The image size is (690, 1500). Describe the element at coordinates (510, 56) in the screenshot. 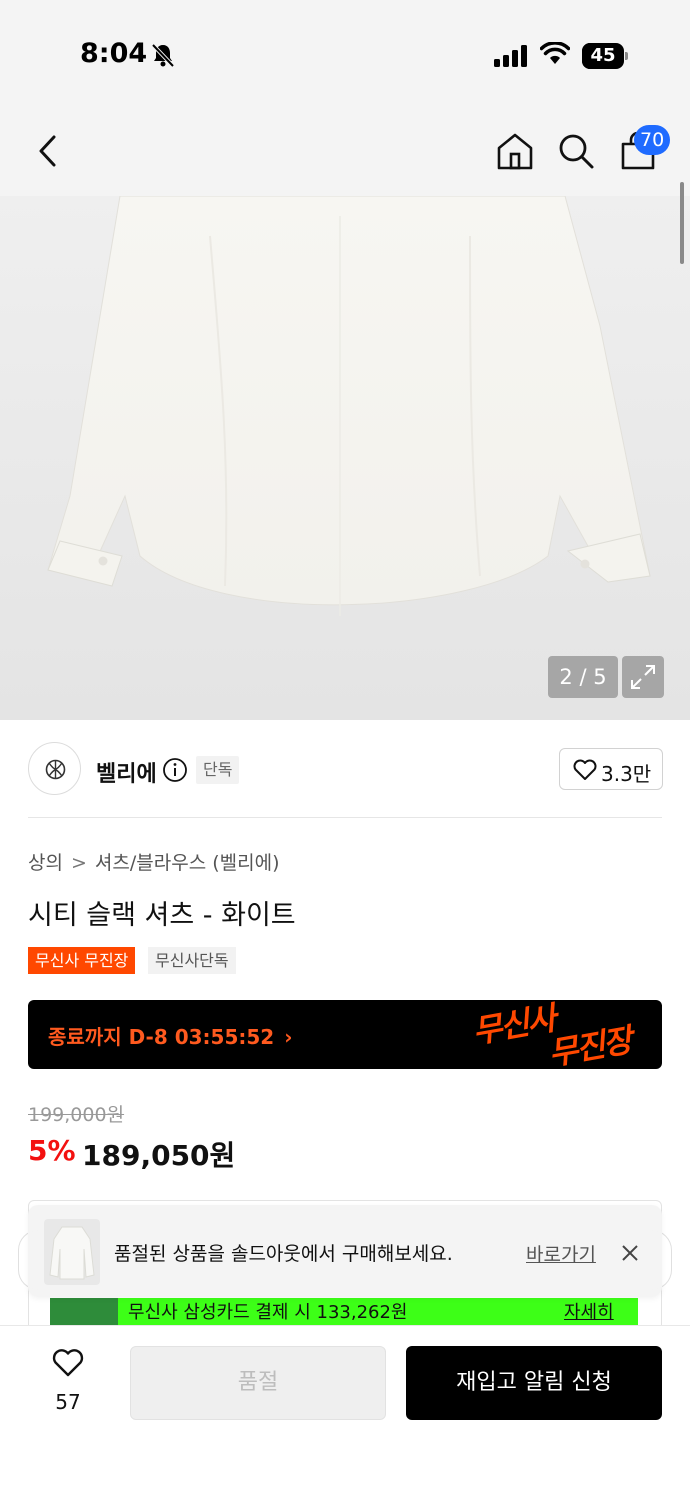

I see `signal-icon` at that location.